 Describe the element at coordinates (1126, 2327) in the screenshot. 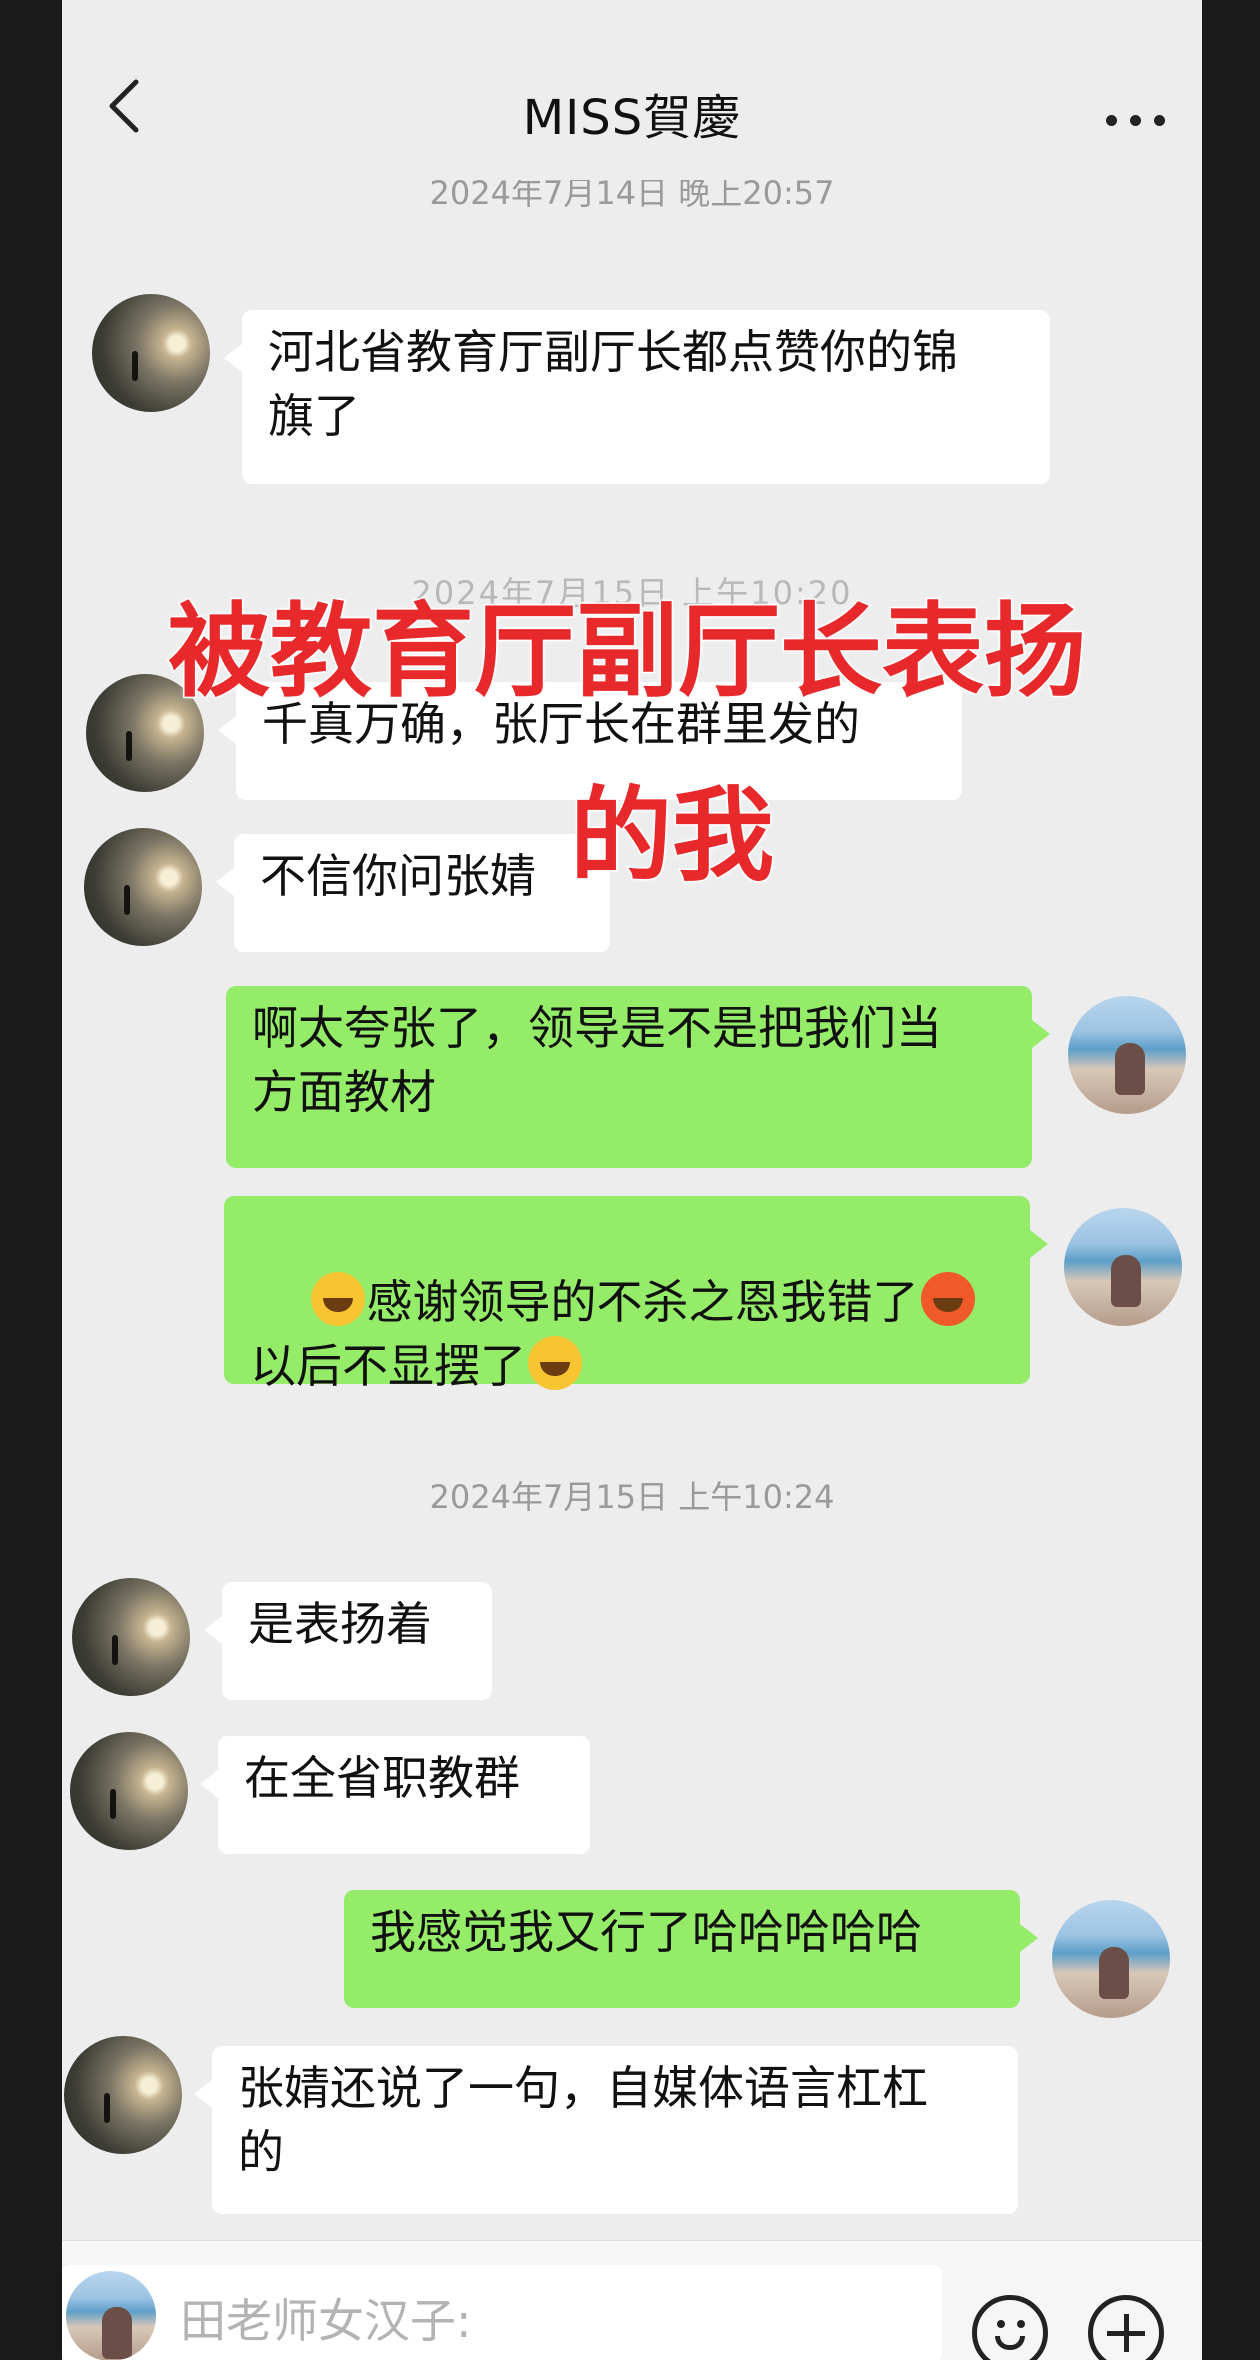

I see `plus-icon` at that location.